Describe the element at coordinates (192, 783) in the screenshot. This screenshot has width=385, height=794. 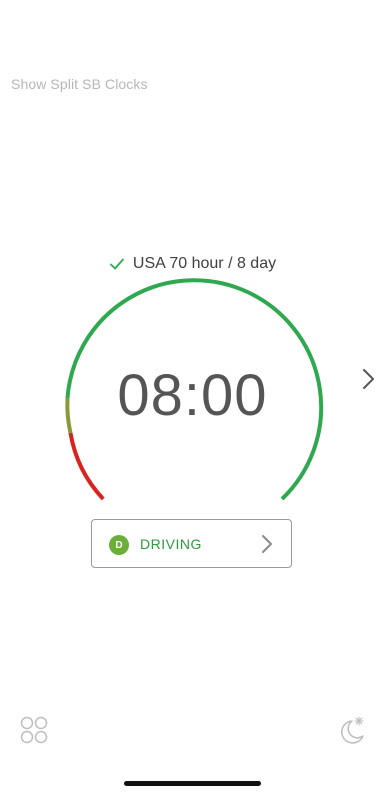
I see `home-indicator` at that location.